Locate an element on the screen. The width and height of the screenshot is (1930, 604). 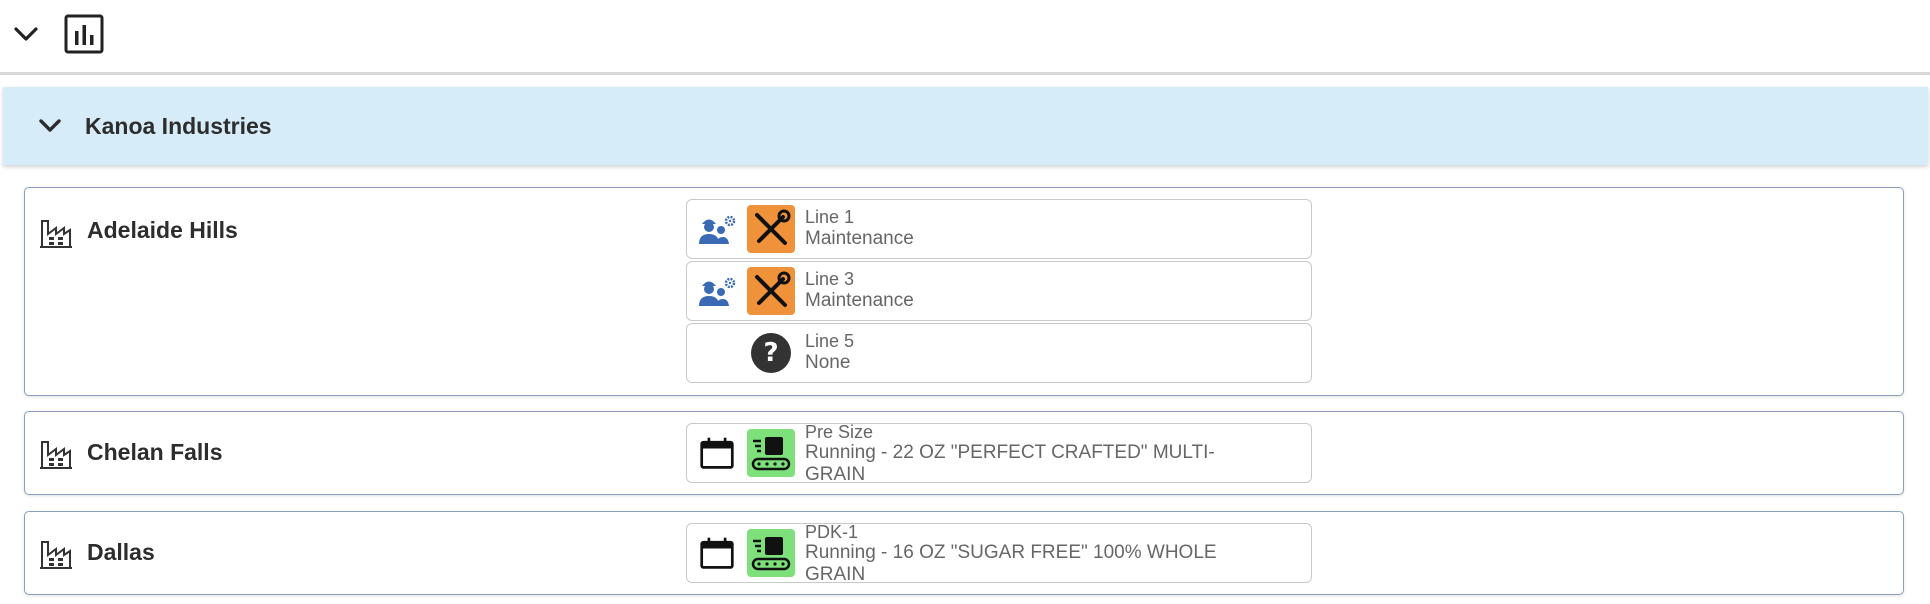
line-card-line-5: ? Line 5 None is located at coordinates (999, 353).